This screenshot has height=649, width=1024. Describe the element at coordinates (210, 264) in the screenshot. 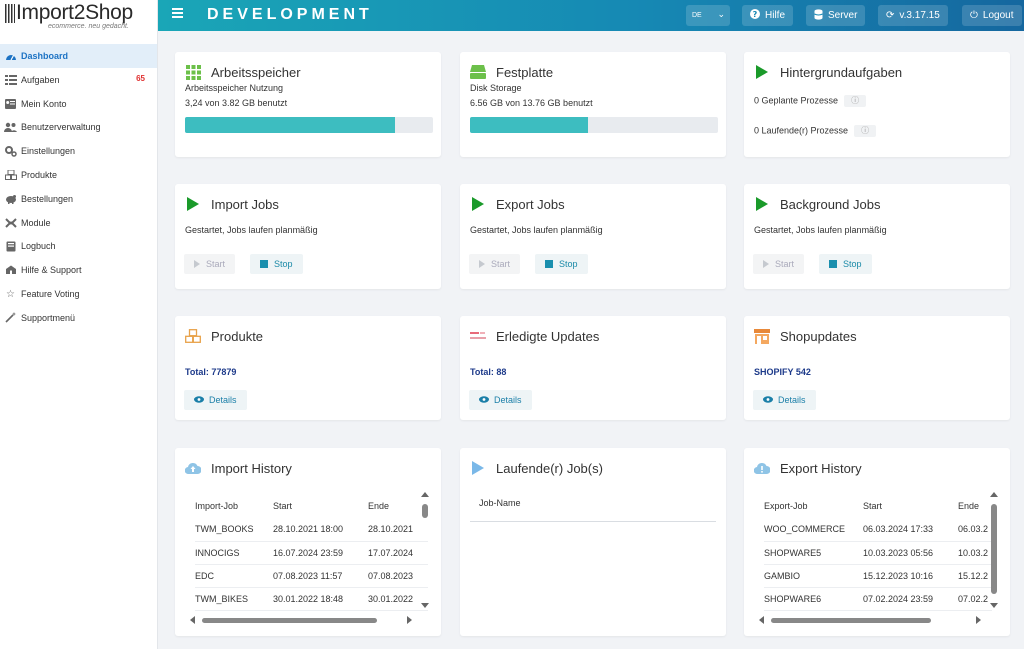

I see `import-start-button: Start` at that location.